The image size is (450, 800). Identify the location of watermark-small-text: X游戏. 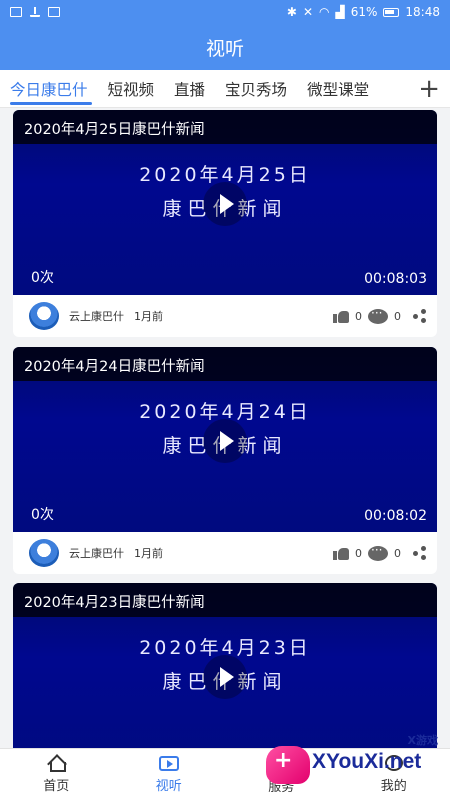
(422, 740).